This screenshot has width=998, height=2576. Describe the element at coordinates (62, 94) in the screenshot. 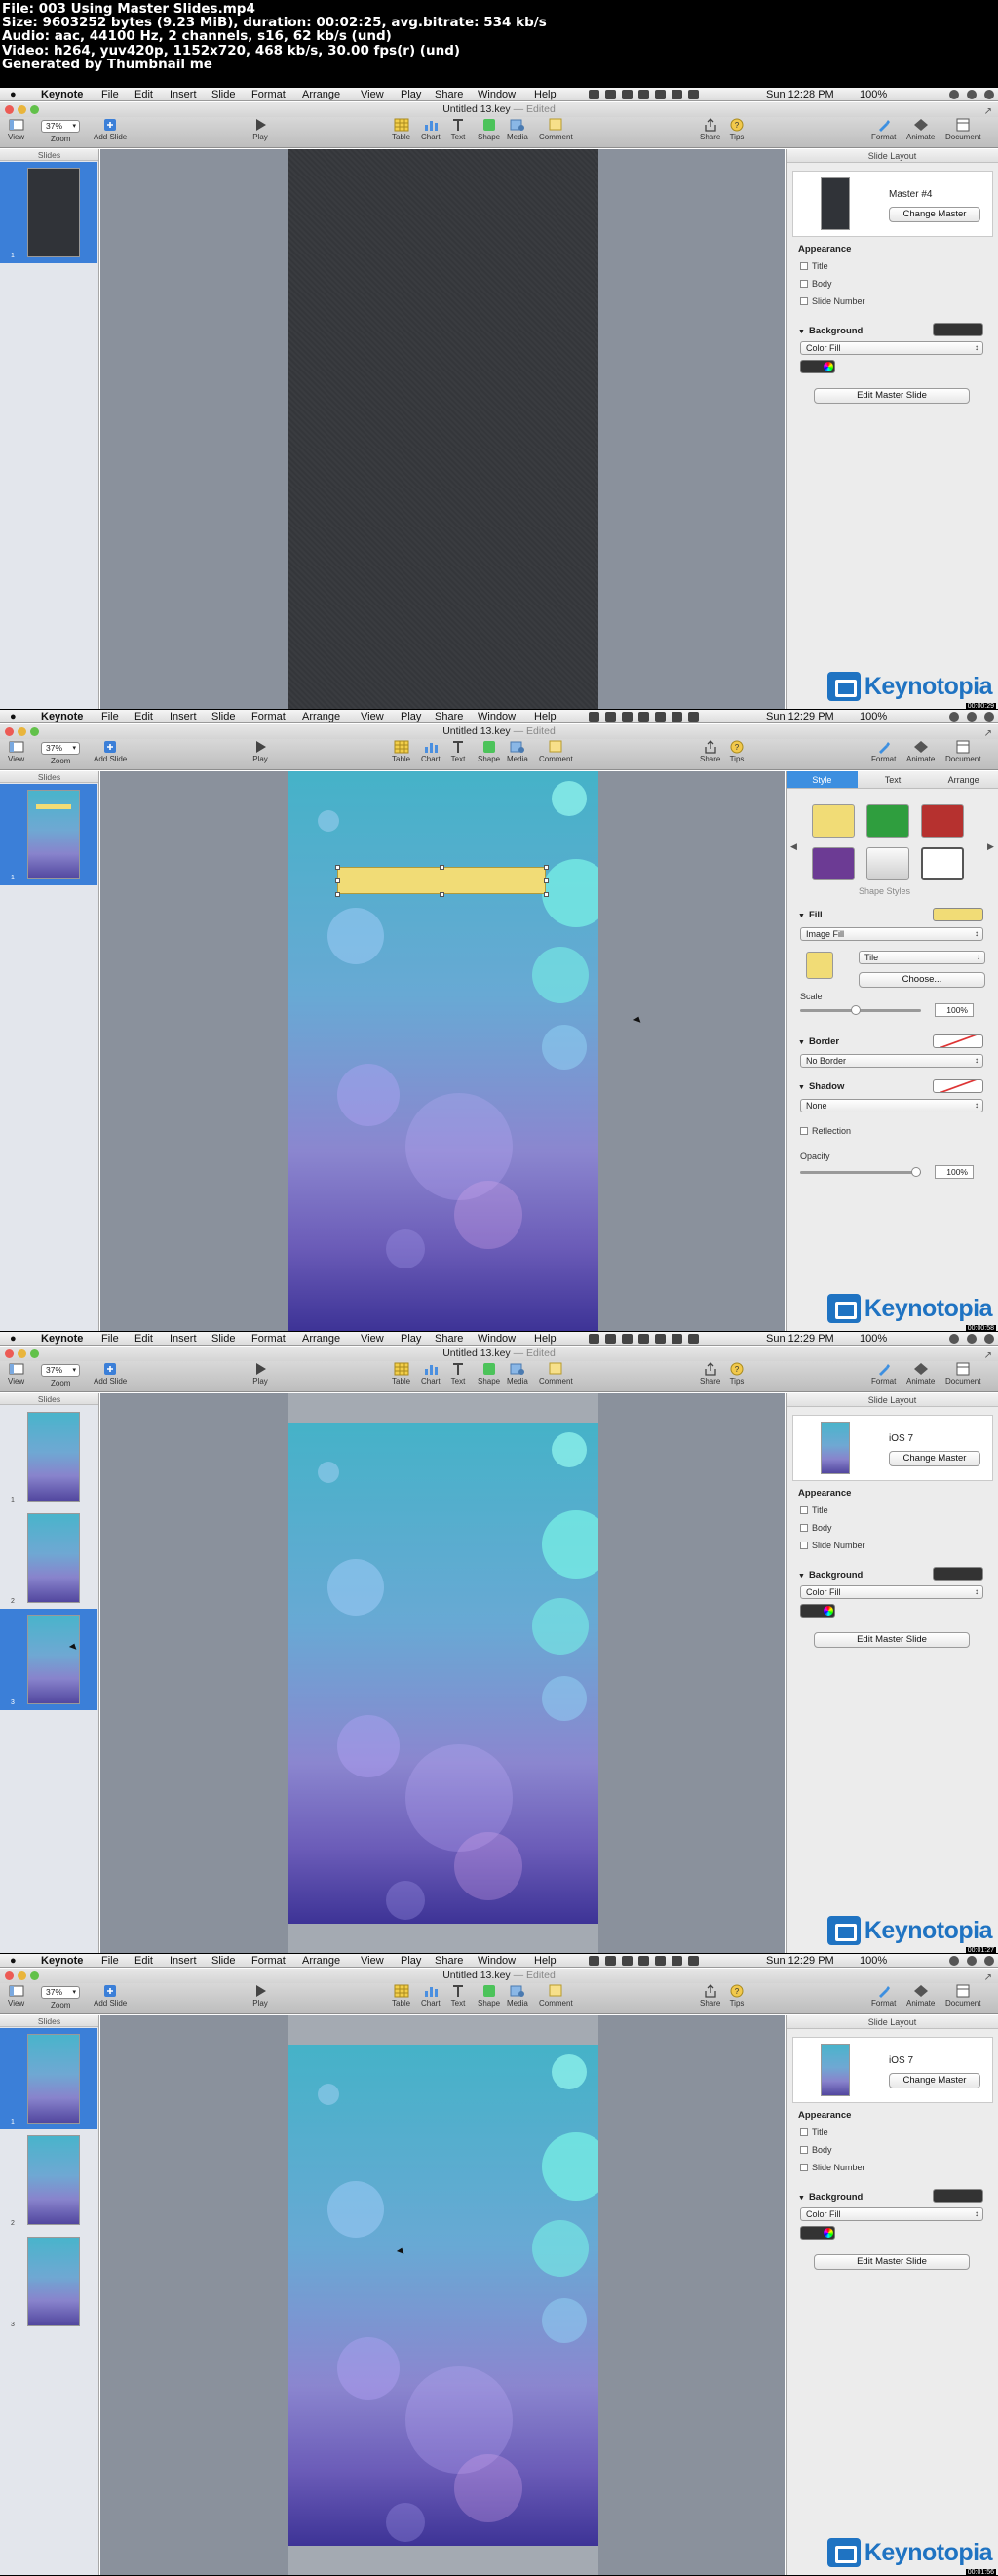

I see `menu-app: Keynote` at that location.